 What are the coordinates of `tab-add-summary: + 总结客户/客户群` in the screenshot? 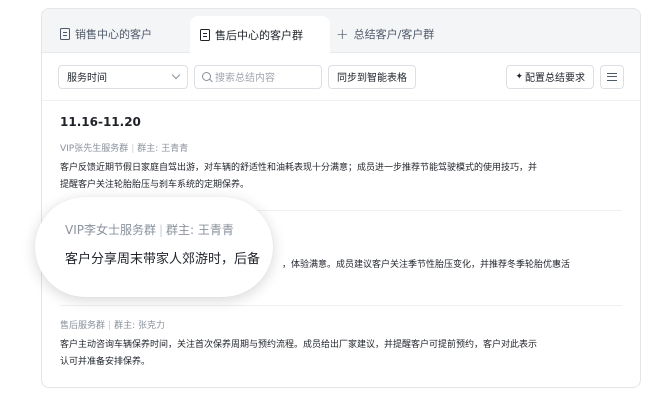 It's located at (387, 34).